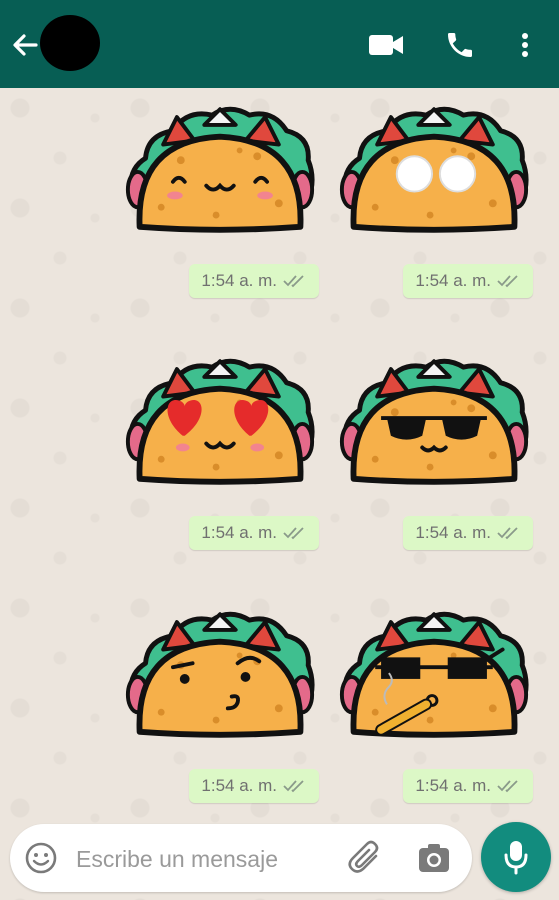 This screenshot has width=559, height=900. I want to click on arrow-left-icon, so click(25, 45).